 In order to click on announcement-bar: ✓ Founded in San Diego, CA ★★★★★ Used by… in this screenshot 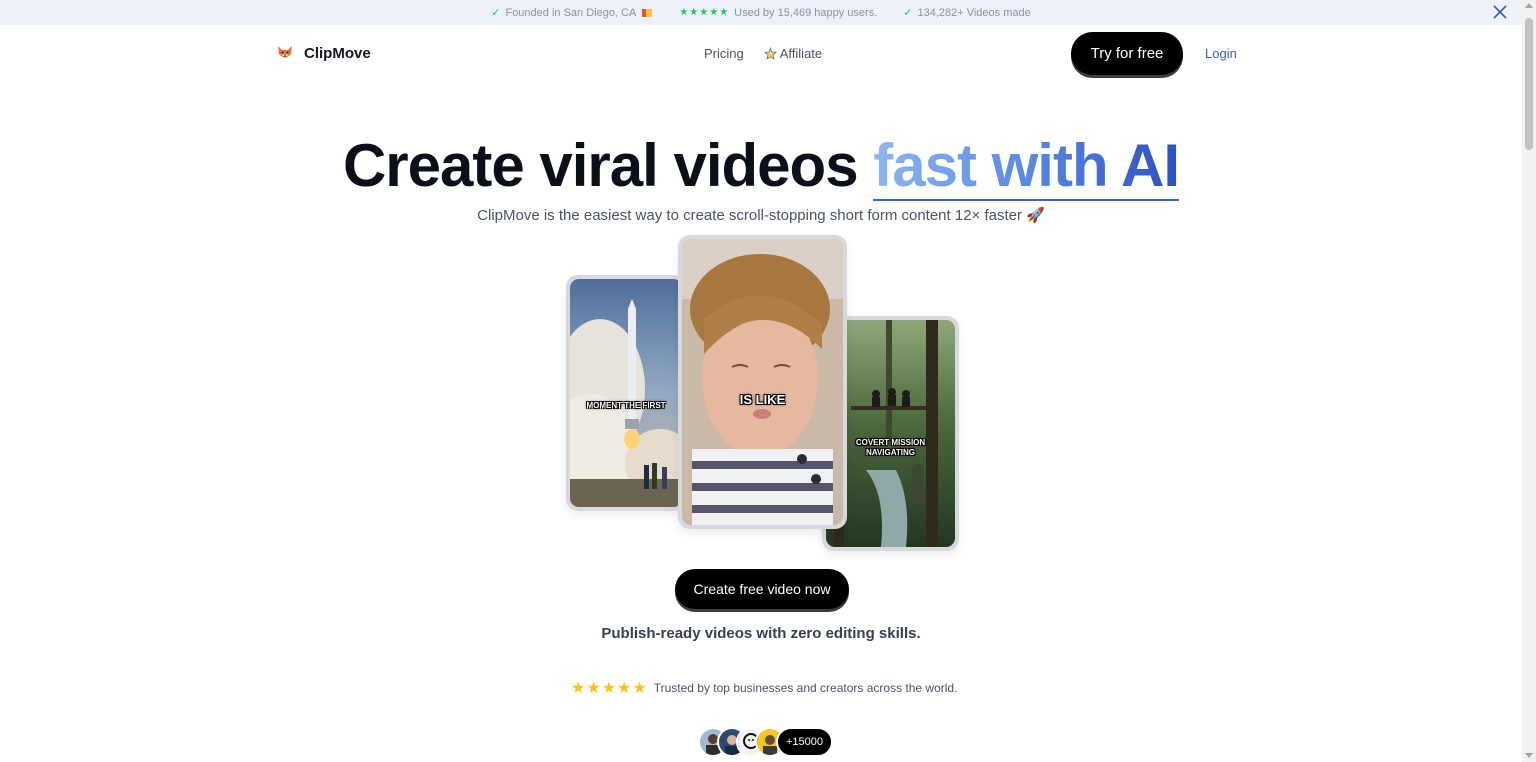, I will do `click(761, 12)`.